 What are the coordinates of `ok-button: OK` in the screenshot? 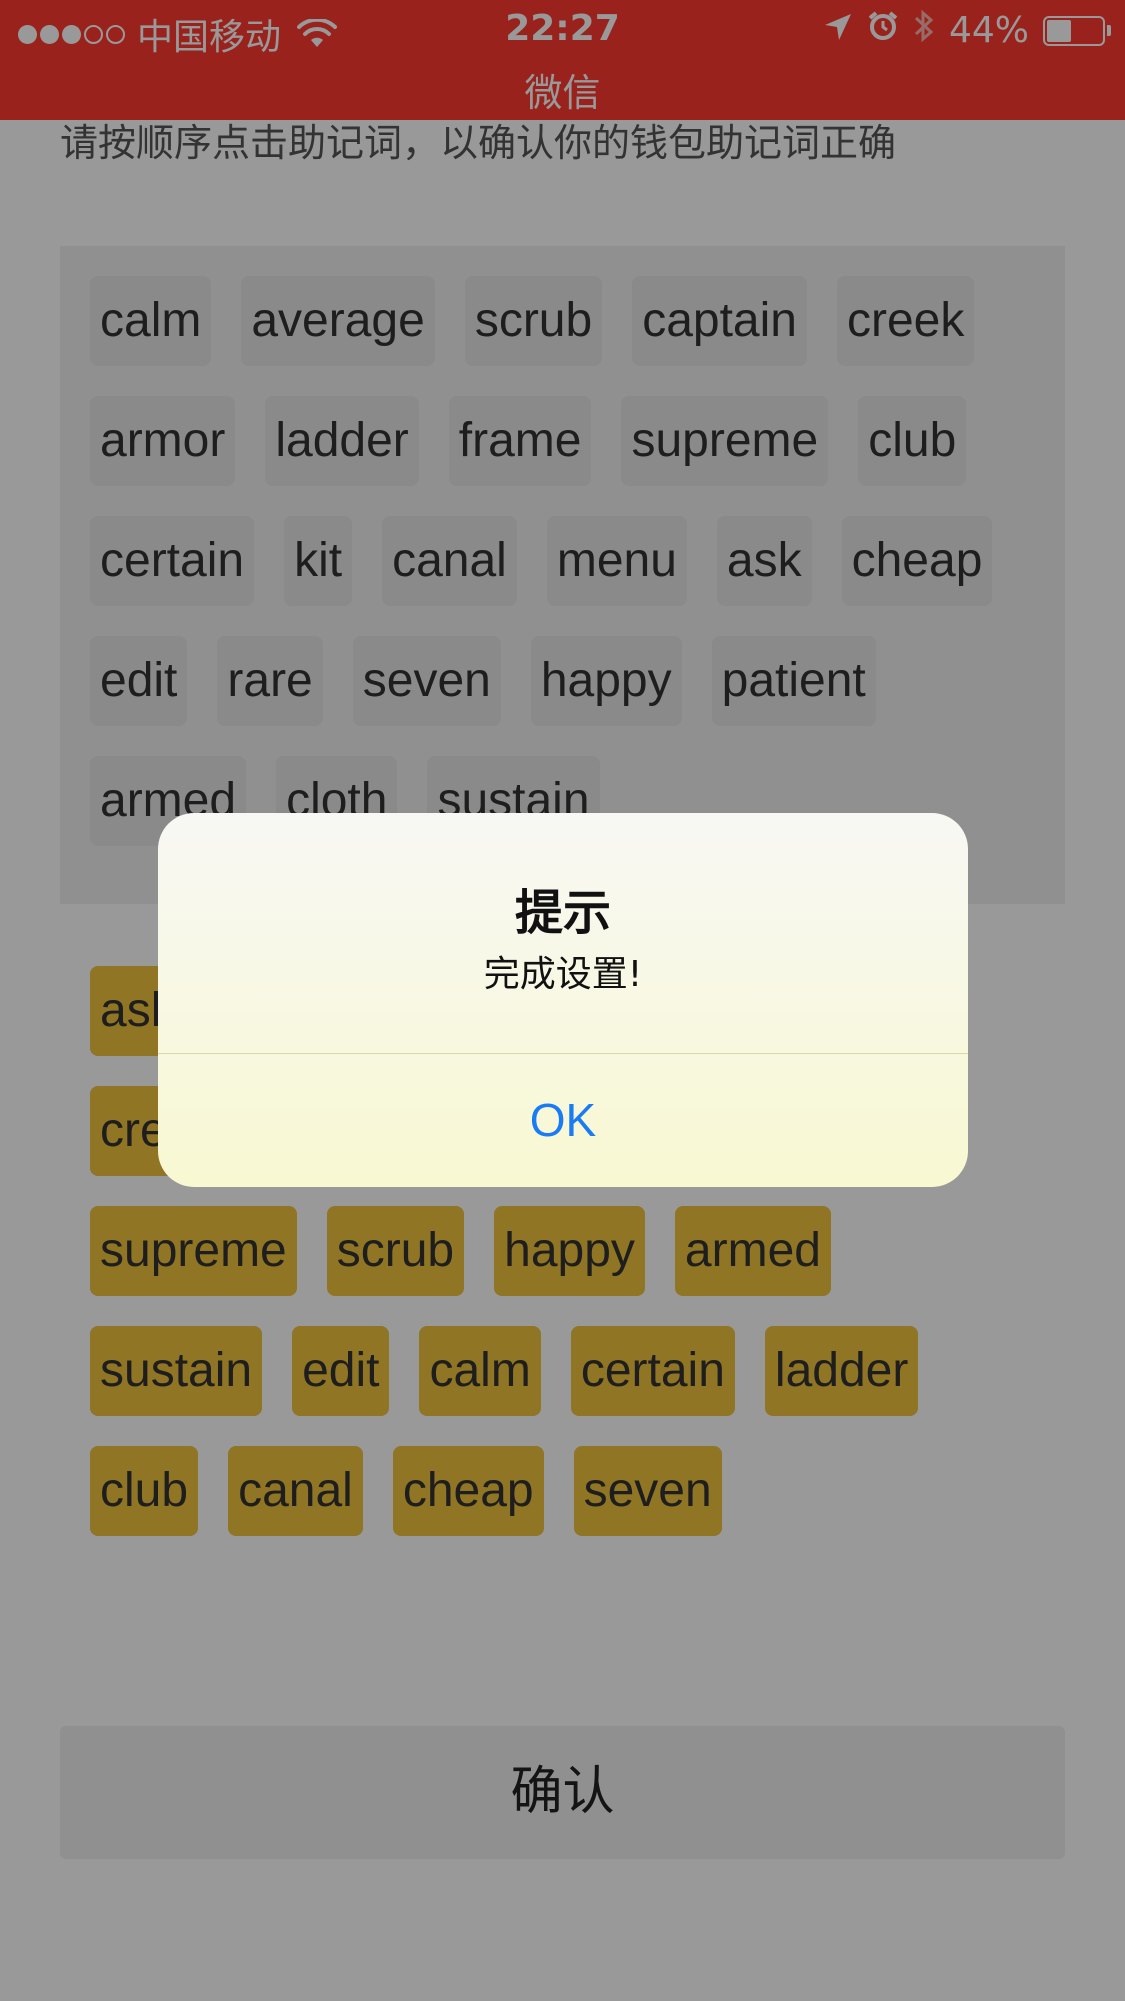 It's located at (563, 1120).